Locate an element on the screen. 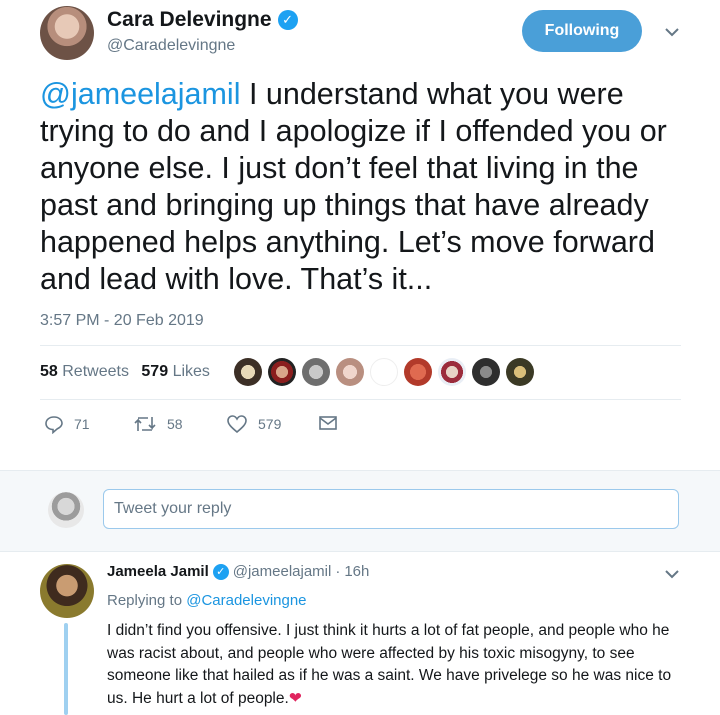 The image size is (720, 715). likes-label: Likes is located at coordinates (191, 371).